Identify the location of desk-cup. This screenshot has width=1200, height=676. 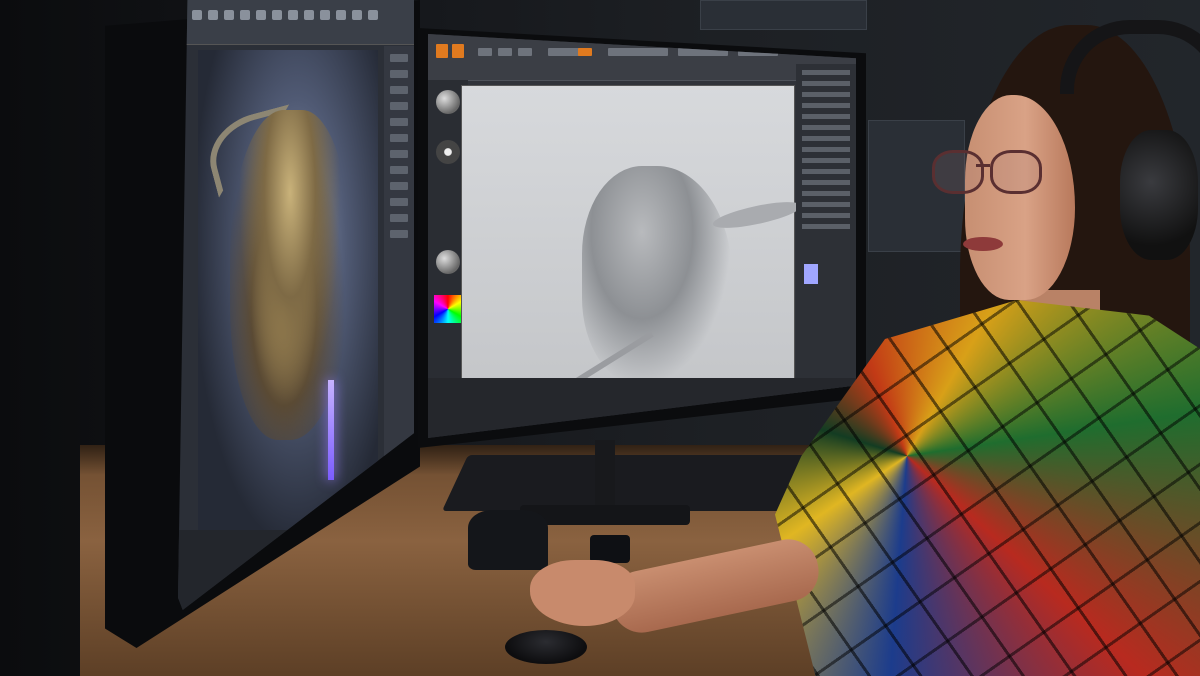
(610, 549).